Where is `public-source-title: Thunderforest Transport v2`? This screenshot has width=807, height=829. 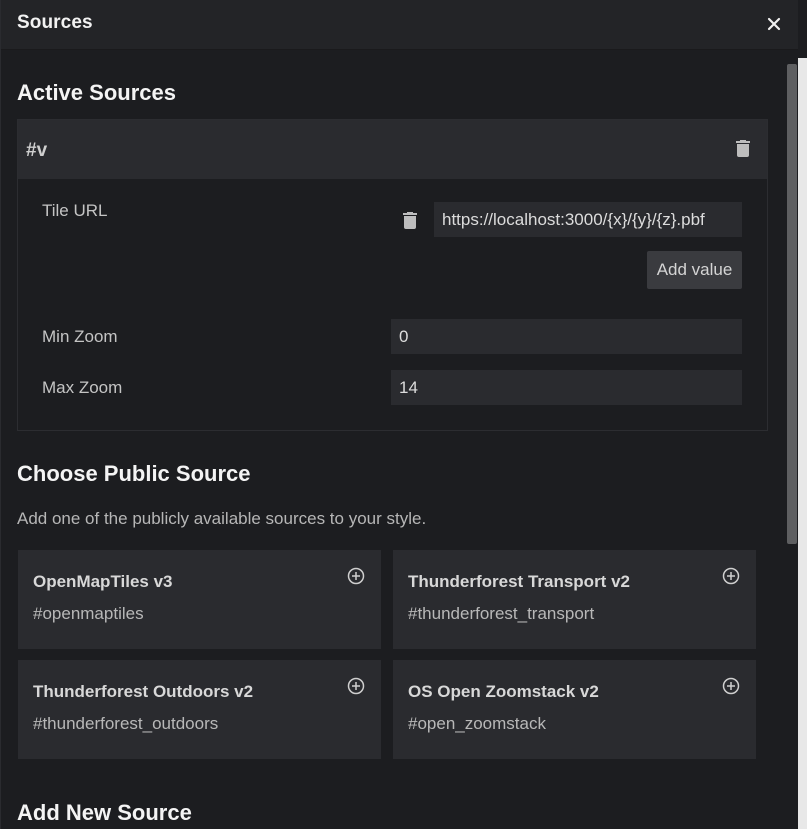
public-source-title: Thunderforest Transport v2 is located at coordinates (519, 581).